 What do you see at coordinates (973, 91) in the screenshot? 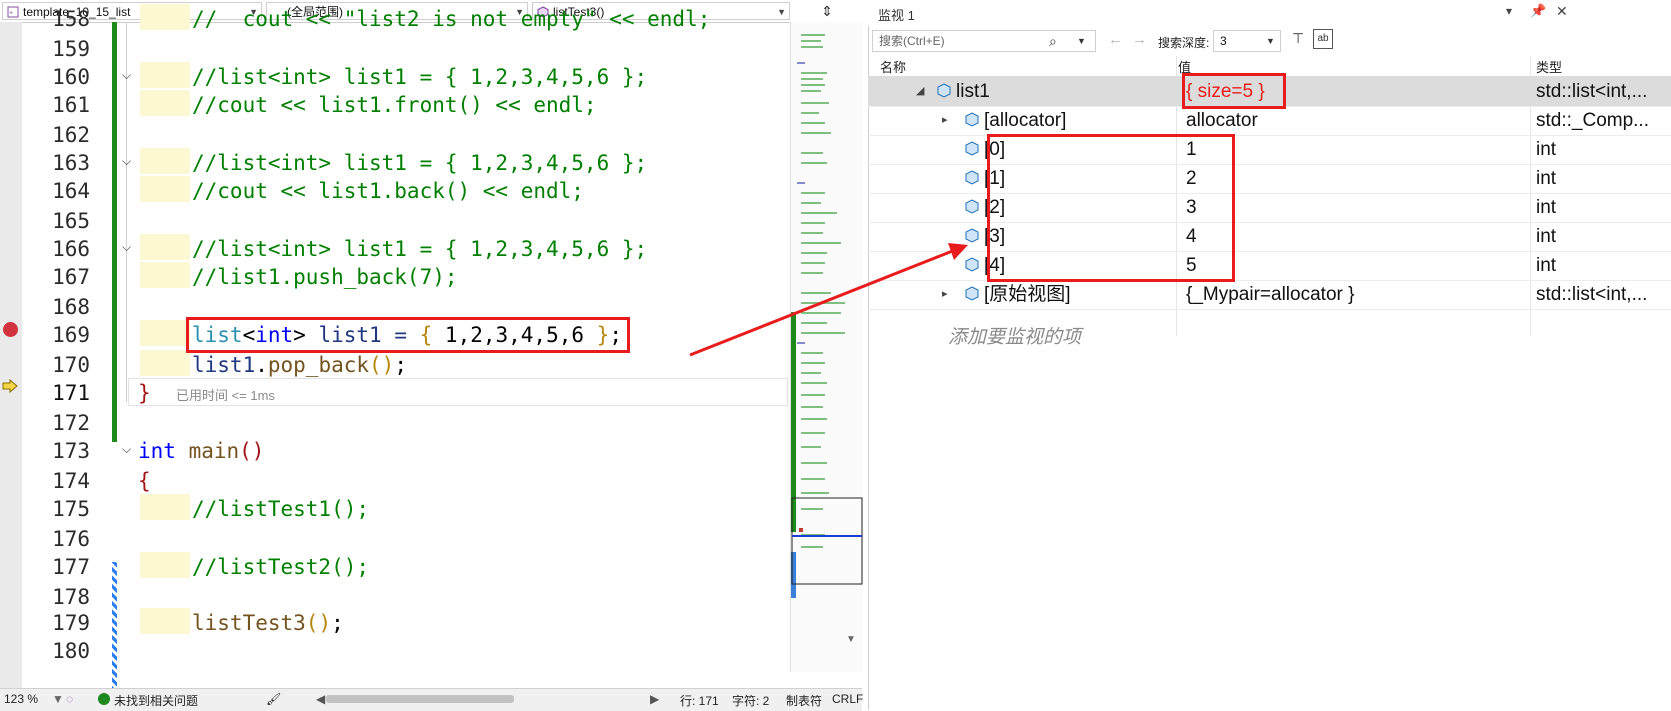
I see `watch-row-name: list1` at bounding box center [973, 91].